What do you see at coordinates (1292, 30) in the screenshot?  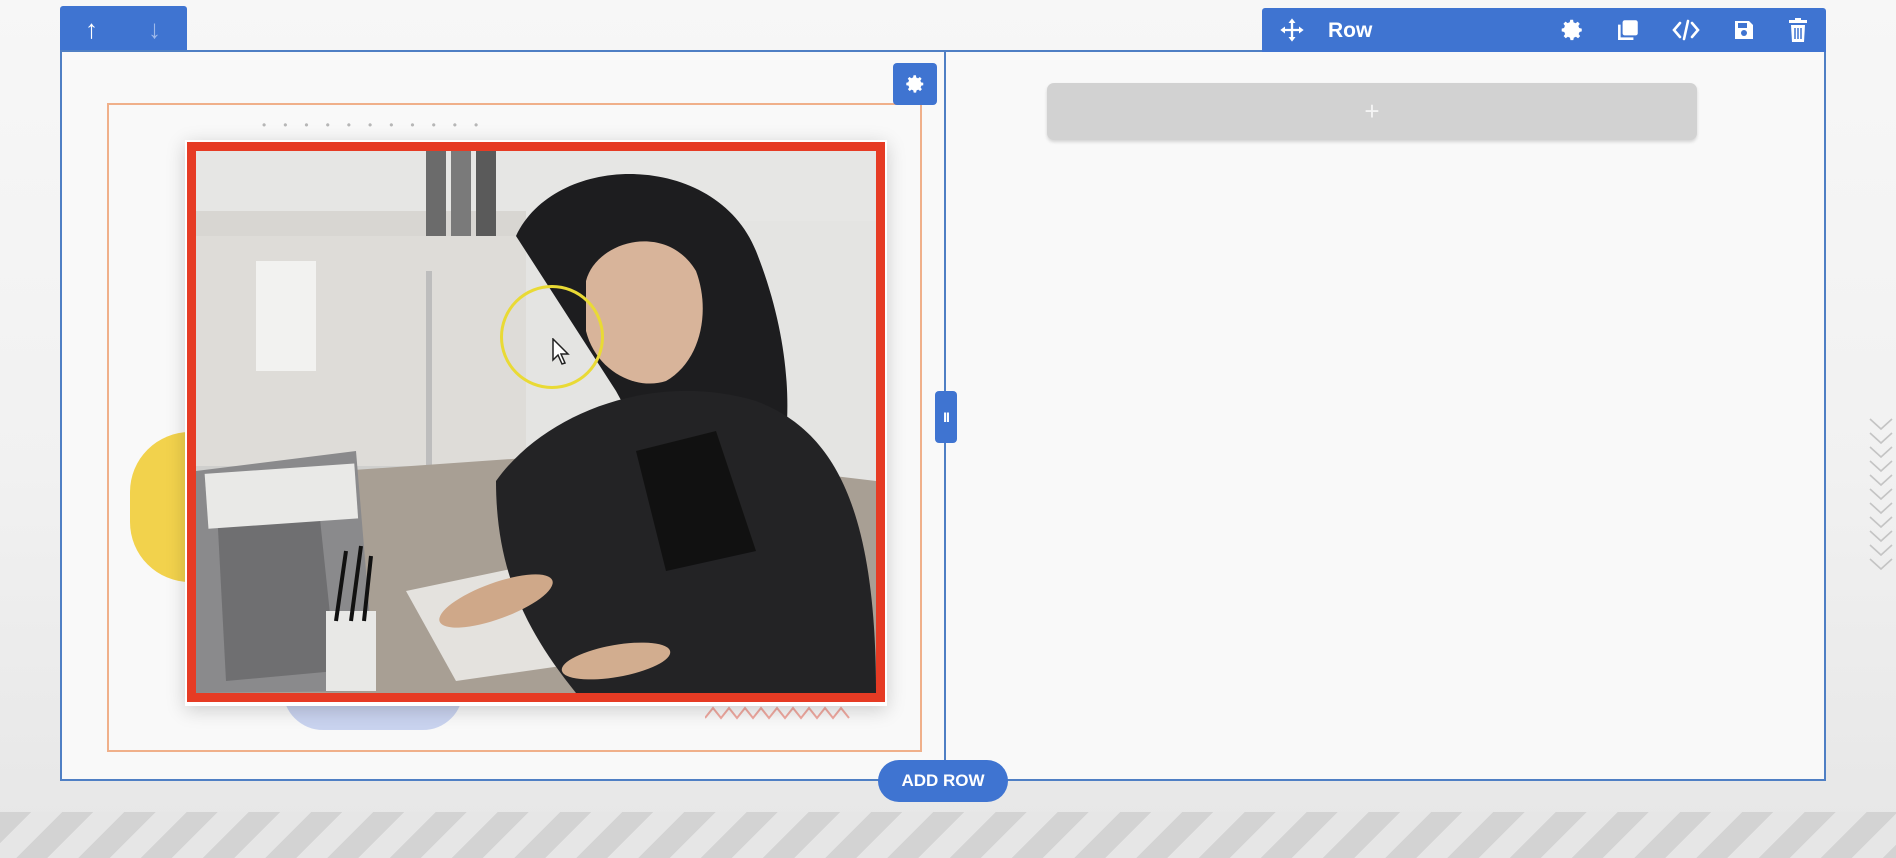 I see `move-icon` at bounding box center [1292, 30].